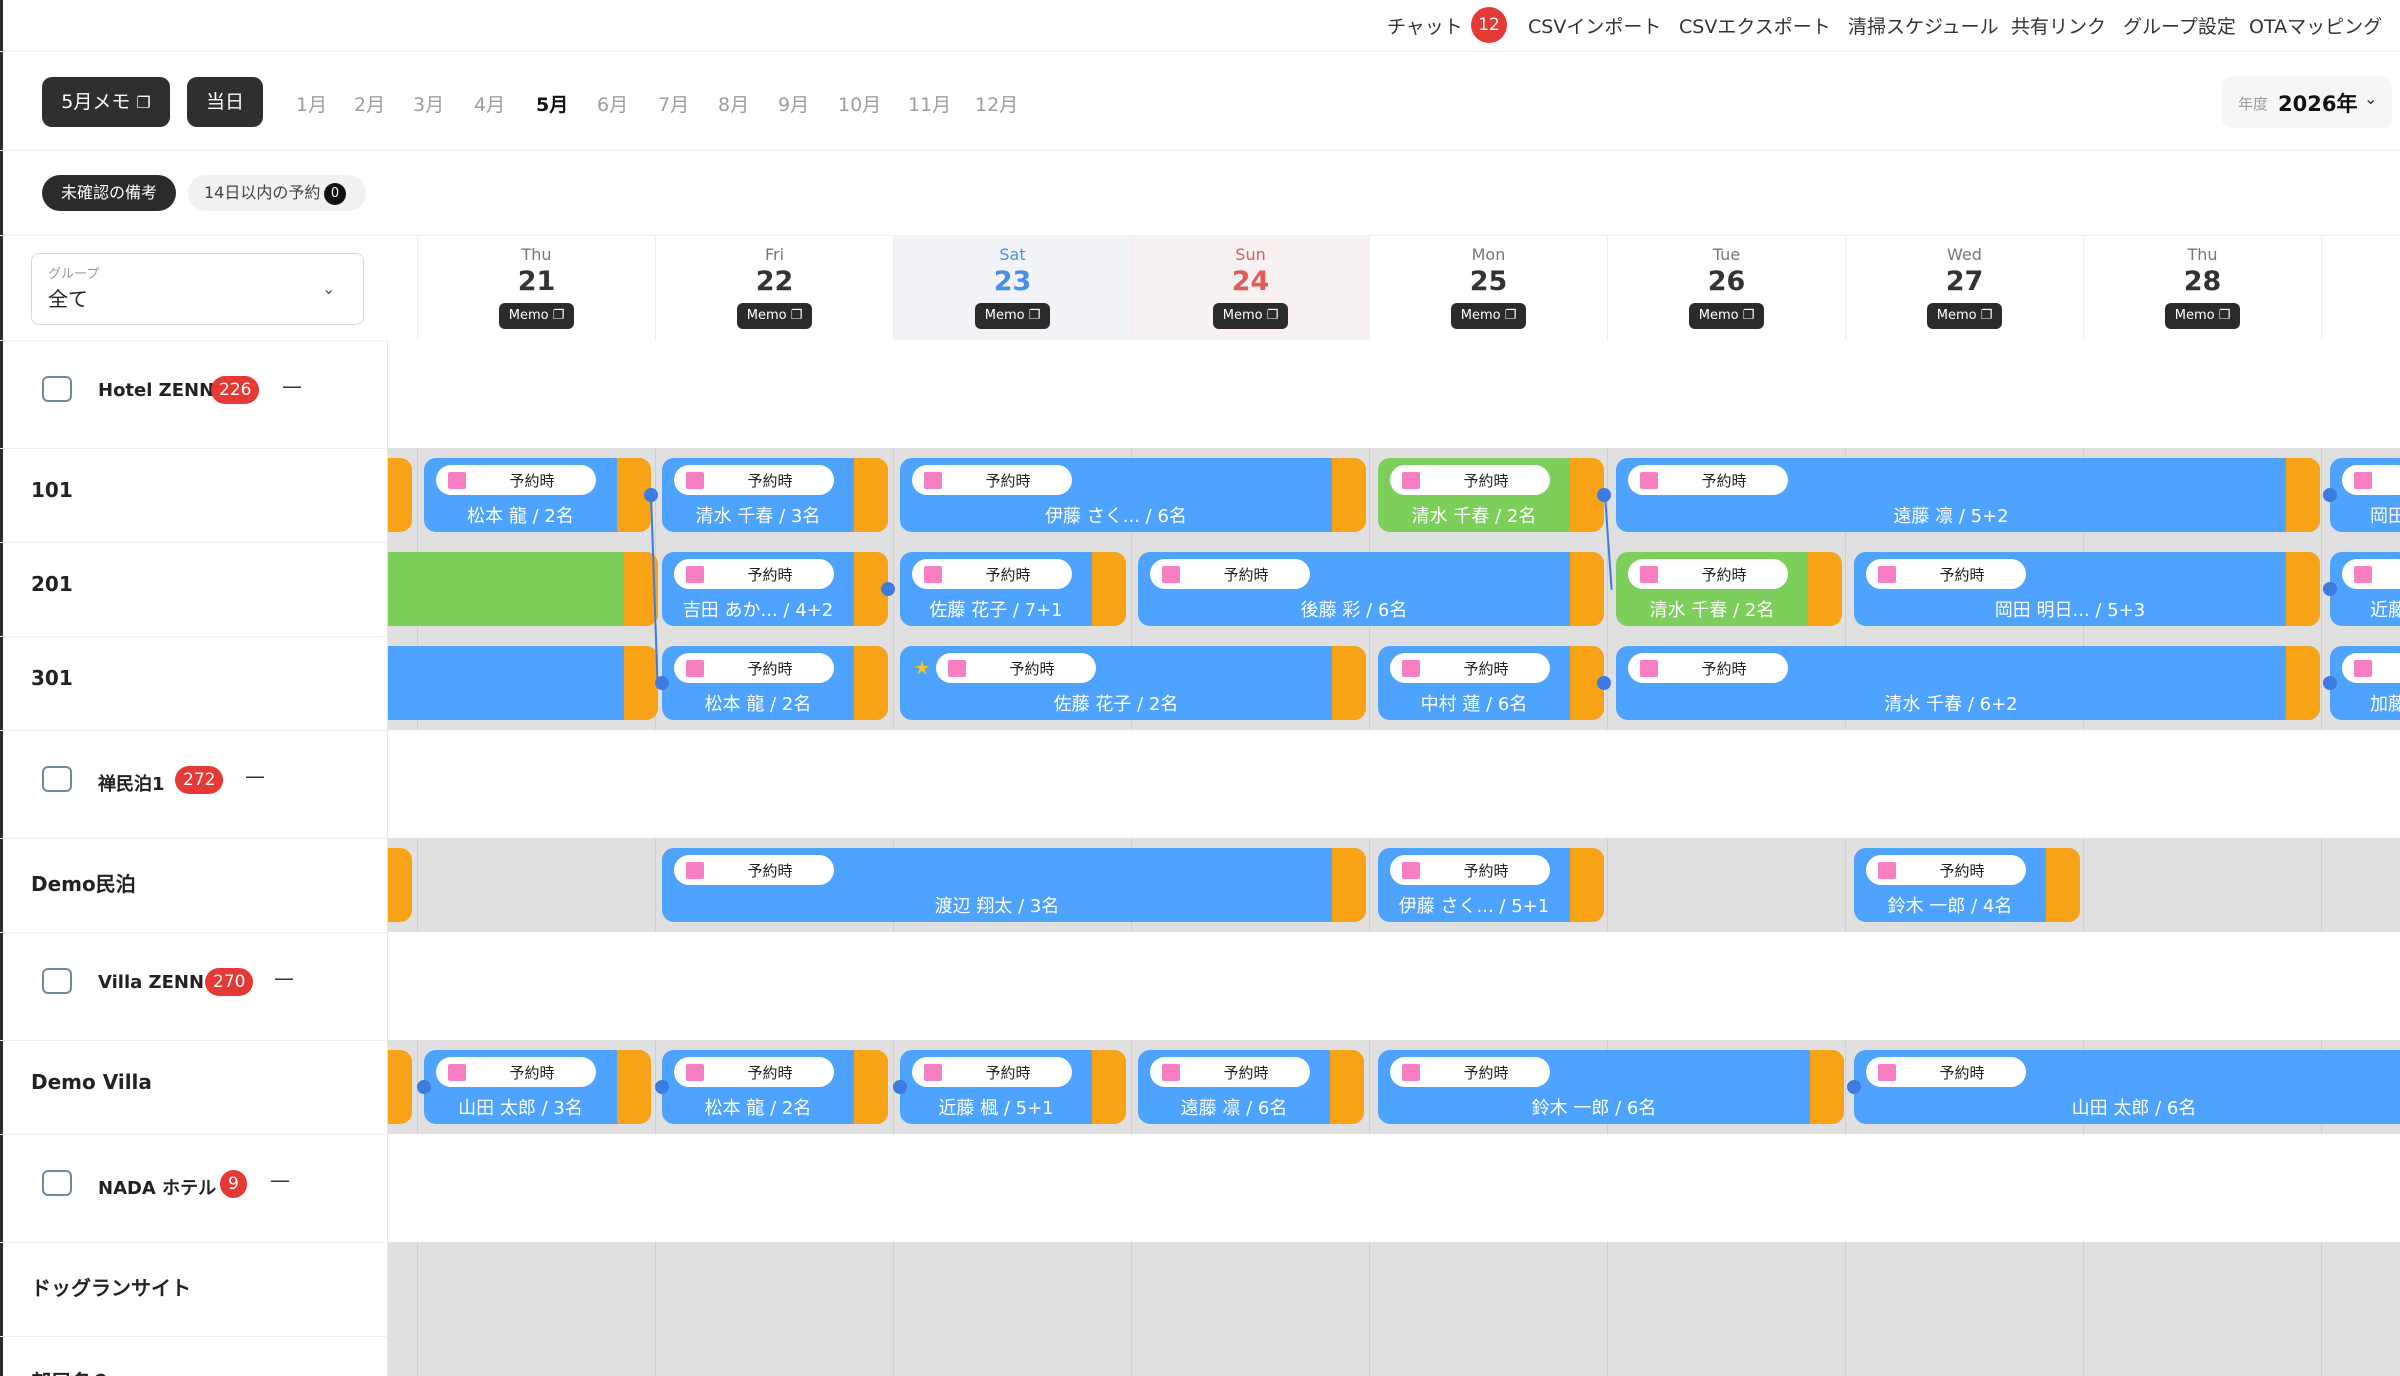 The image size is (2400, 1376). I want to click on reservation-bar: 岡田, so click(2365, 495).